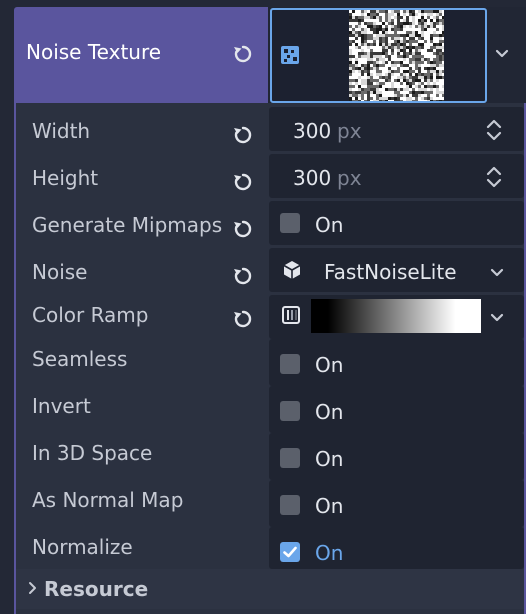  I want to click on generate-mipmaps-value: On, so click(329, 225).